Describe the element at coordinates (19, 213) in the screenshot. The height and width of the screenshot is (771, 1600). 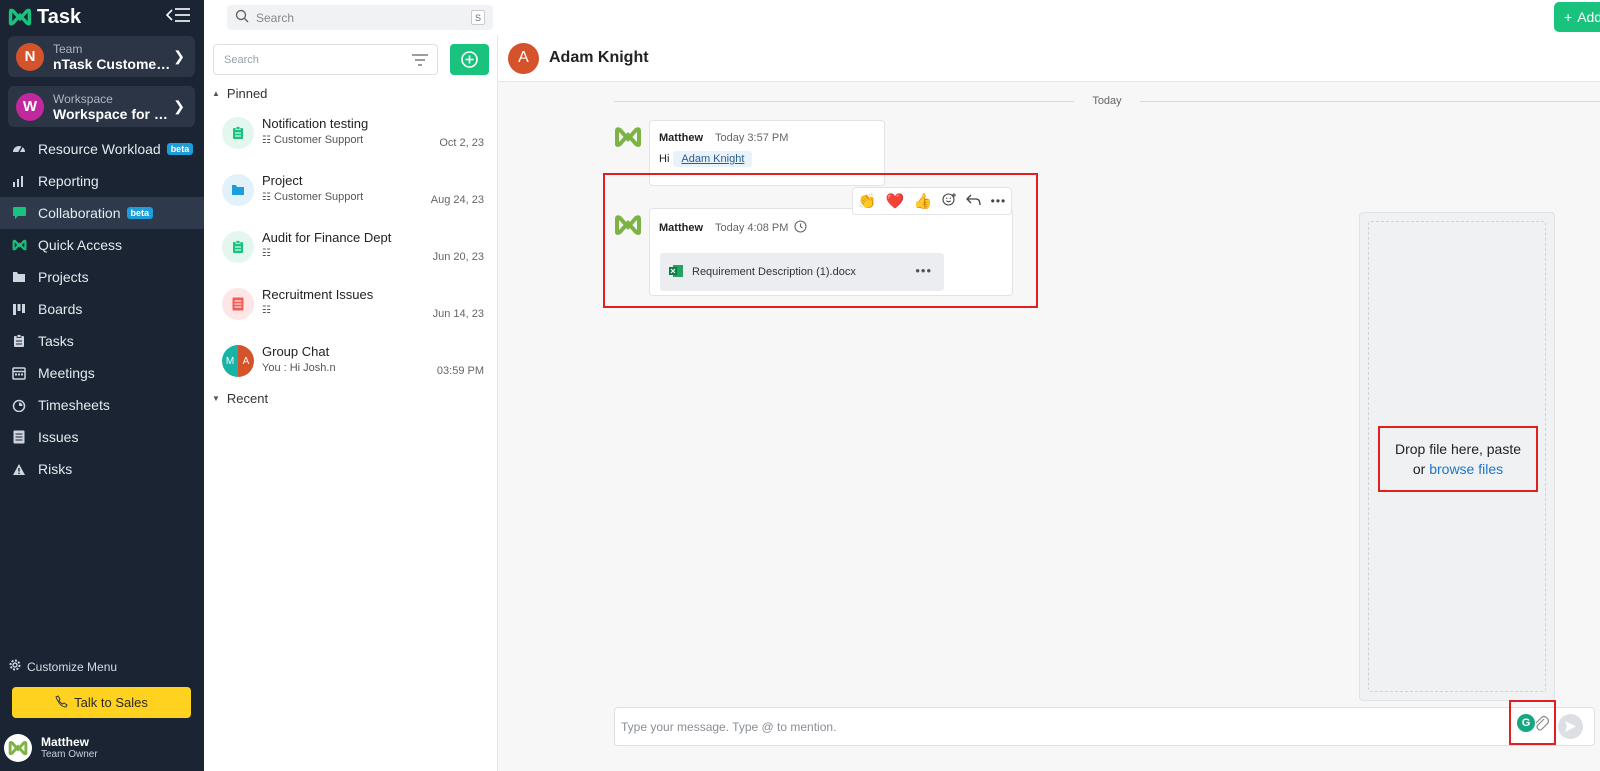
I see `chat-icon` at that location.